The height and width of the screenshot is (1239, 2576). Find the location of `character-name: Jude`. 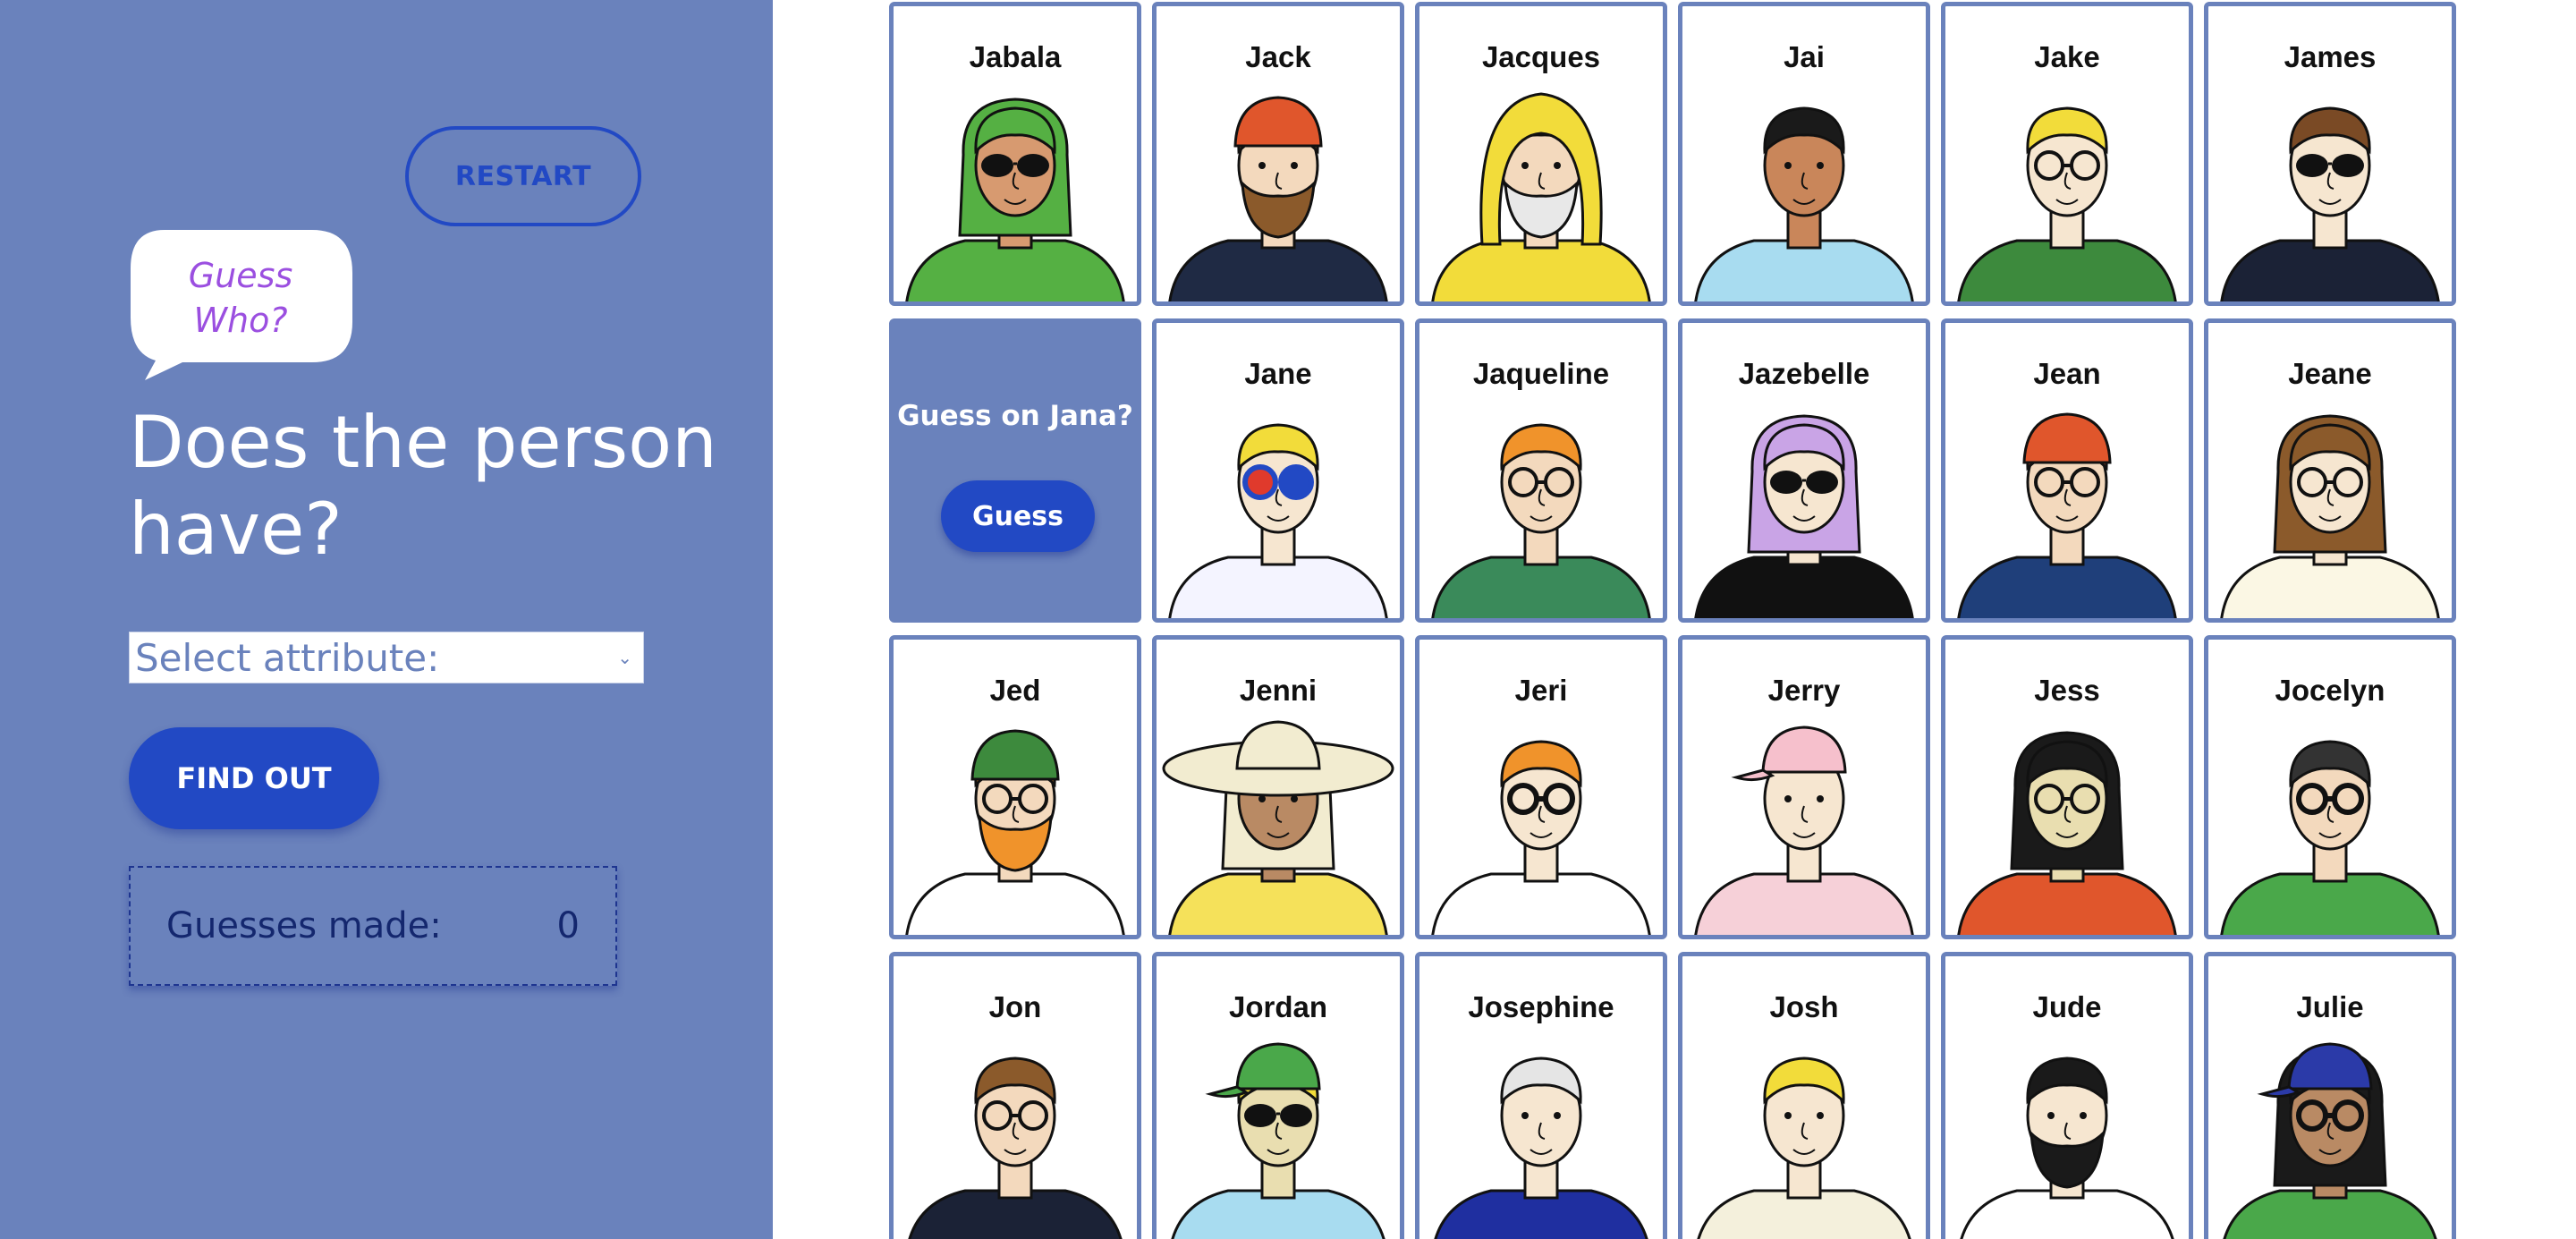

character-name: Jude is located at coordinates (2067, 1006).